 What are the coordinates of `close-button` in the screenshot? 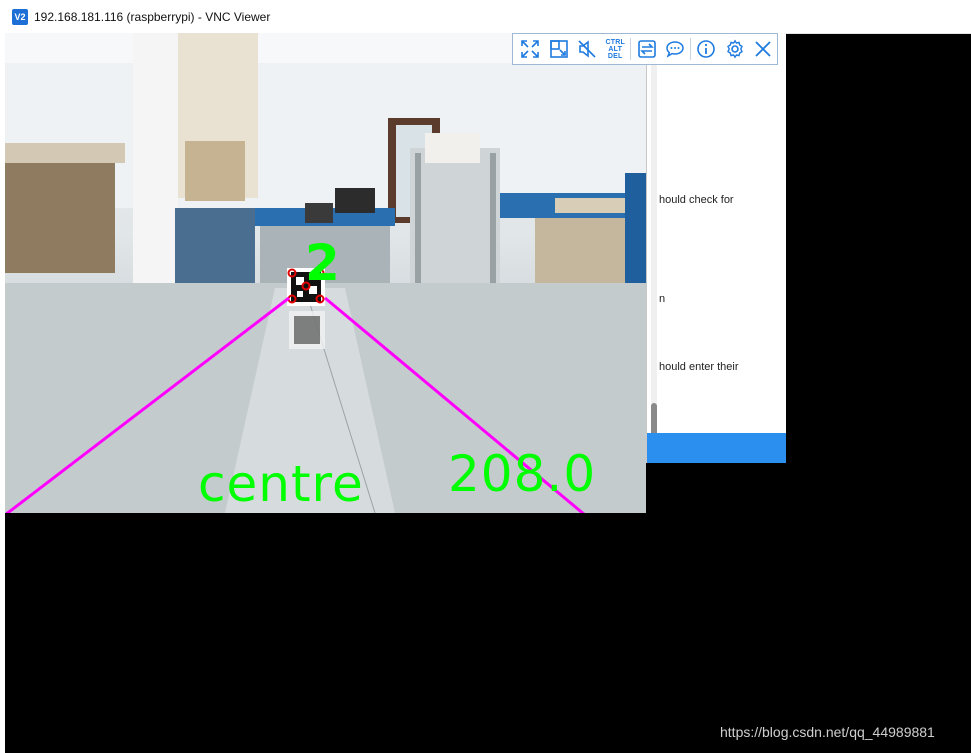 It's located at (763, 49).